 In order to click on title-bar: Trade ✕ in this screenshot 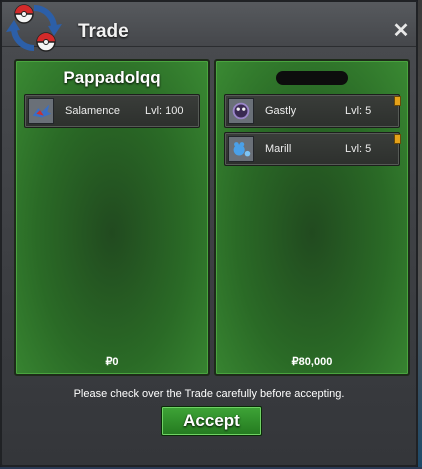, I will do `click(209, 27)`.